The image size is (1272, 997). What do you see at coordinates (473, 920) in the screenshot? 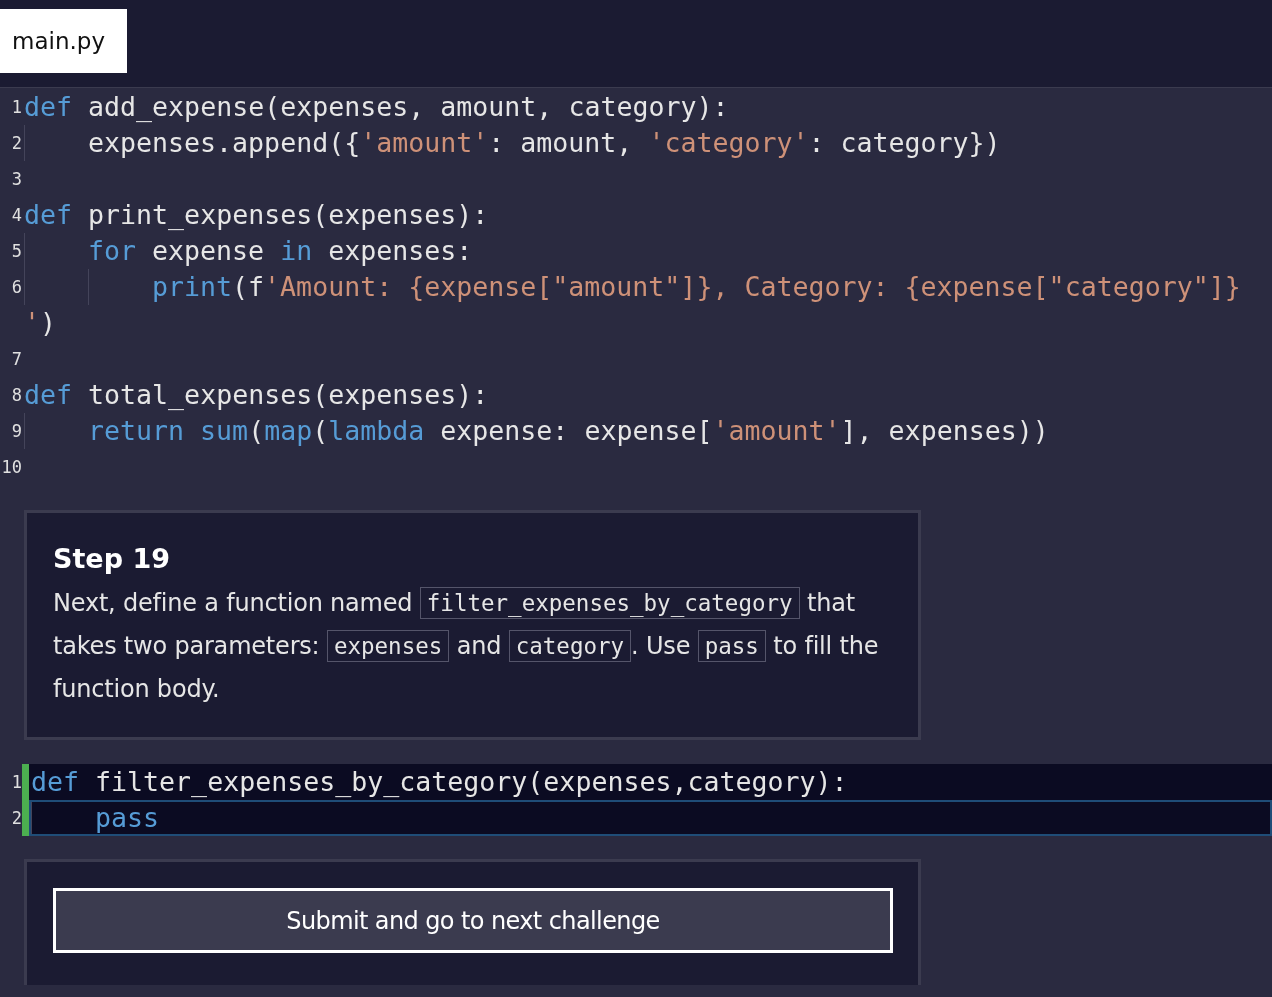
I see `submit-button: Submit and go to next challenge` at bounding box center [473, 920].